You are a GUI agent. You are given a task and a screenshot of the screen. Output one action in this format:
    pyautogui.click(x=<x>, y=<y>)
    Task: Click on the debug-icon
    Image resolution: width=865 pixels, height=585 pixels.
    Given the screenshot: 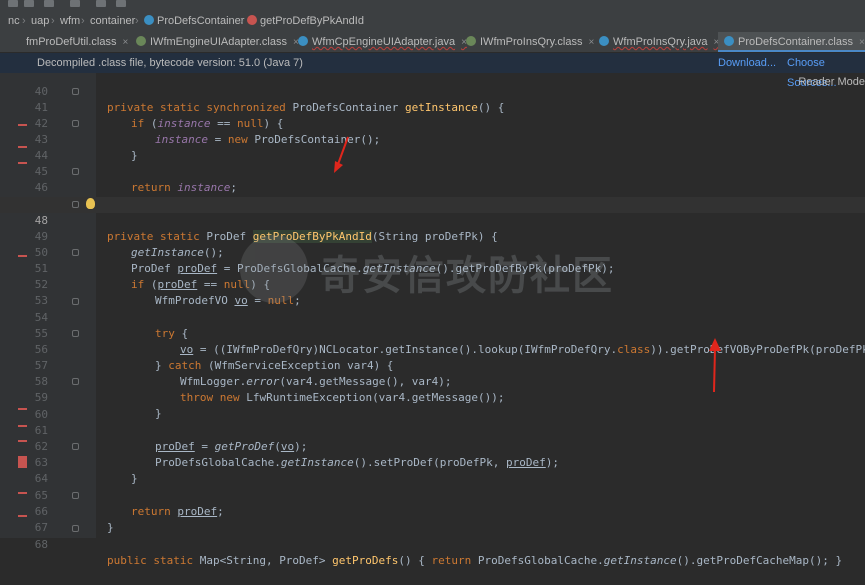 What is the action you would take?
    pyautogui.click(x=121, y=3)
    